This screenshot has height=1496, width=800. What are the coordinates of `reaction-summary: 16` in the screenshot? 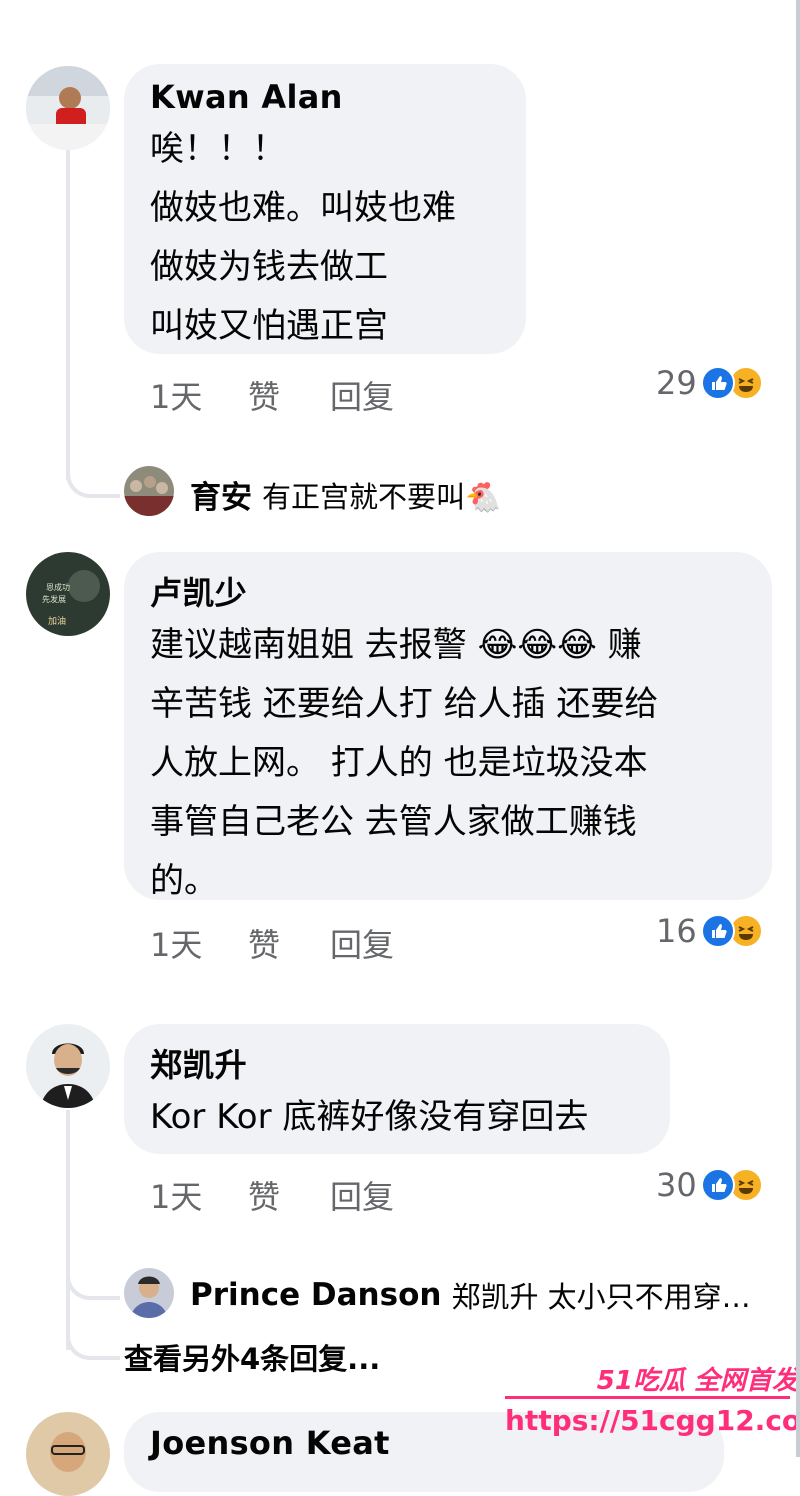 It's located at (709, 931).